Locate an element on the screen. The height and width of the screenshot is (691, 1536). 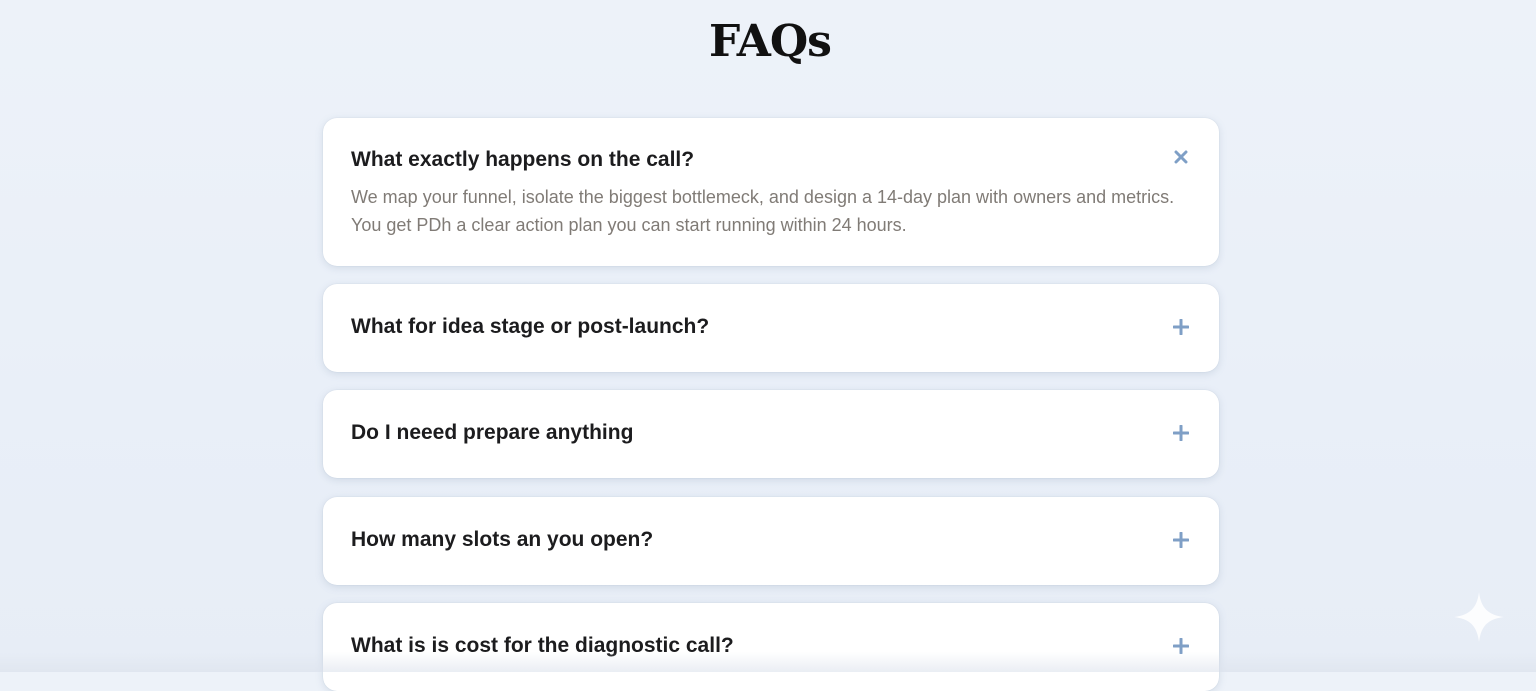
faq-item-slots: How many slots an you open? is located at coordinates (771, 541).